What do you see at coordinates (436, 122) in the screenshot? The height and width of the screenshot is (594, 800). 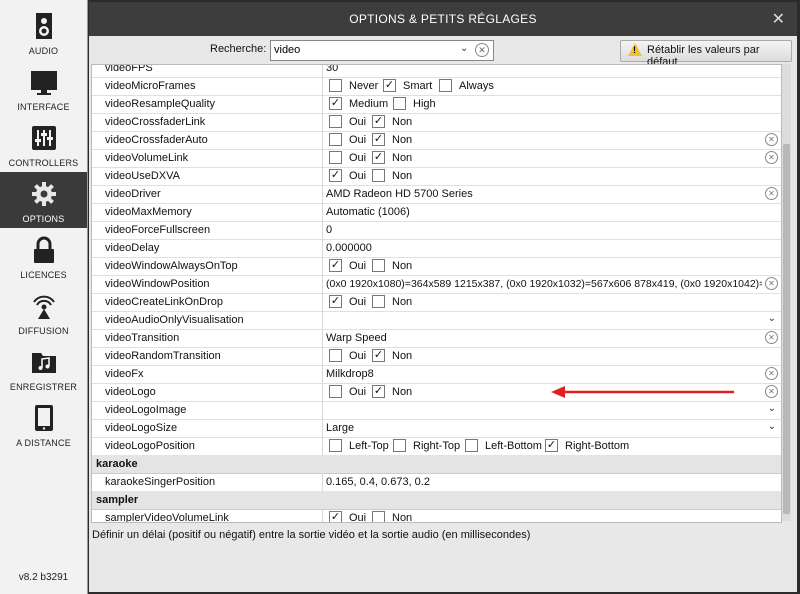 I see `table-row: videoCrossfaderLink Oui ✓ Non` at bounding box center [436, 122].